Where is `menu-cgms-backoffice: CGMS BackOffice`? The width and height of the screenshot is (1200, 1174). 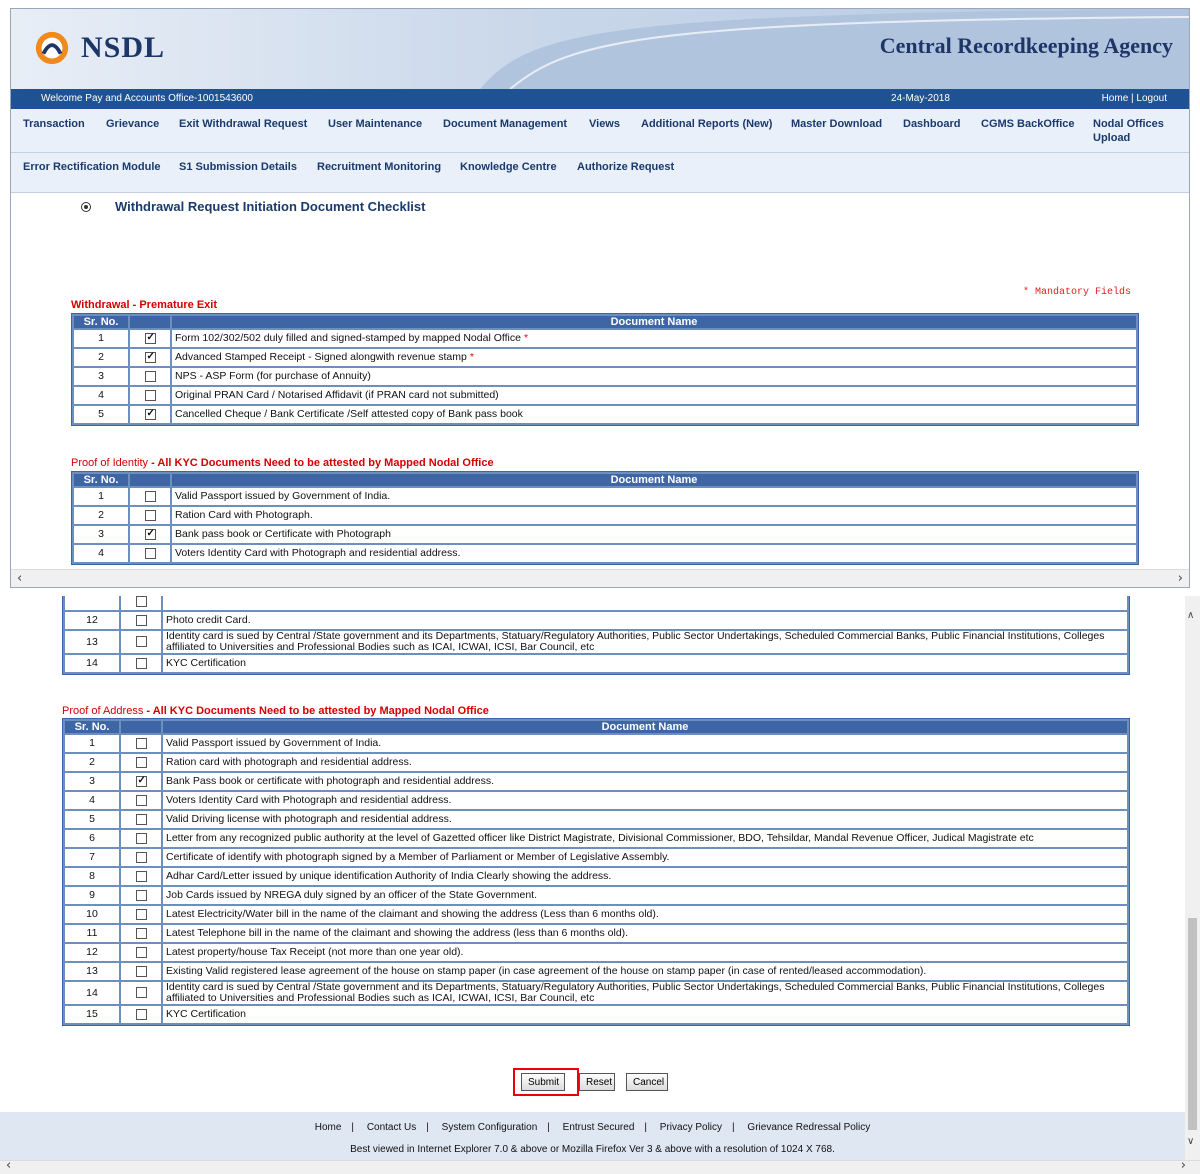
menu-cgms-backoffice: CGMS BackOffice is located at coordinates (1028, 124).